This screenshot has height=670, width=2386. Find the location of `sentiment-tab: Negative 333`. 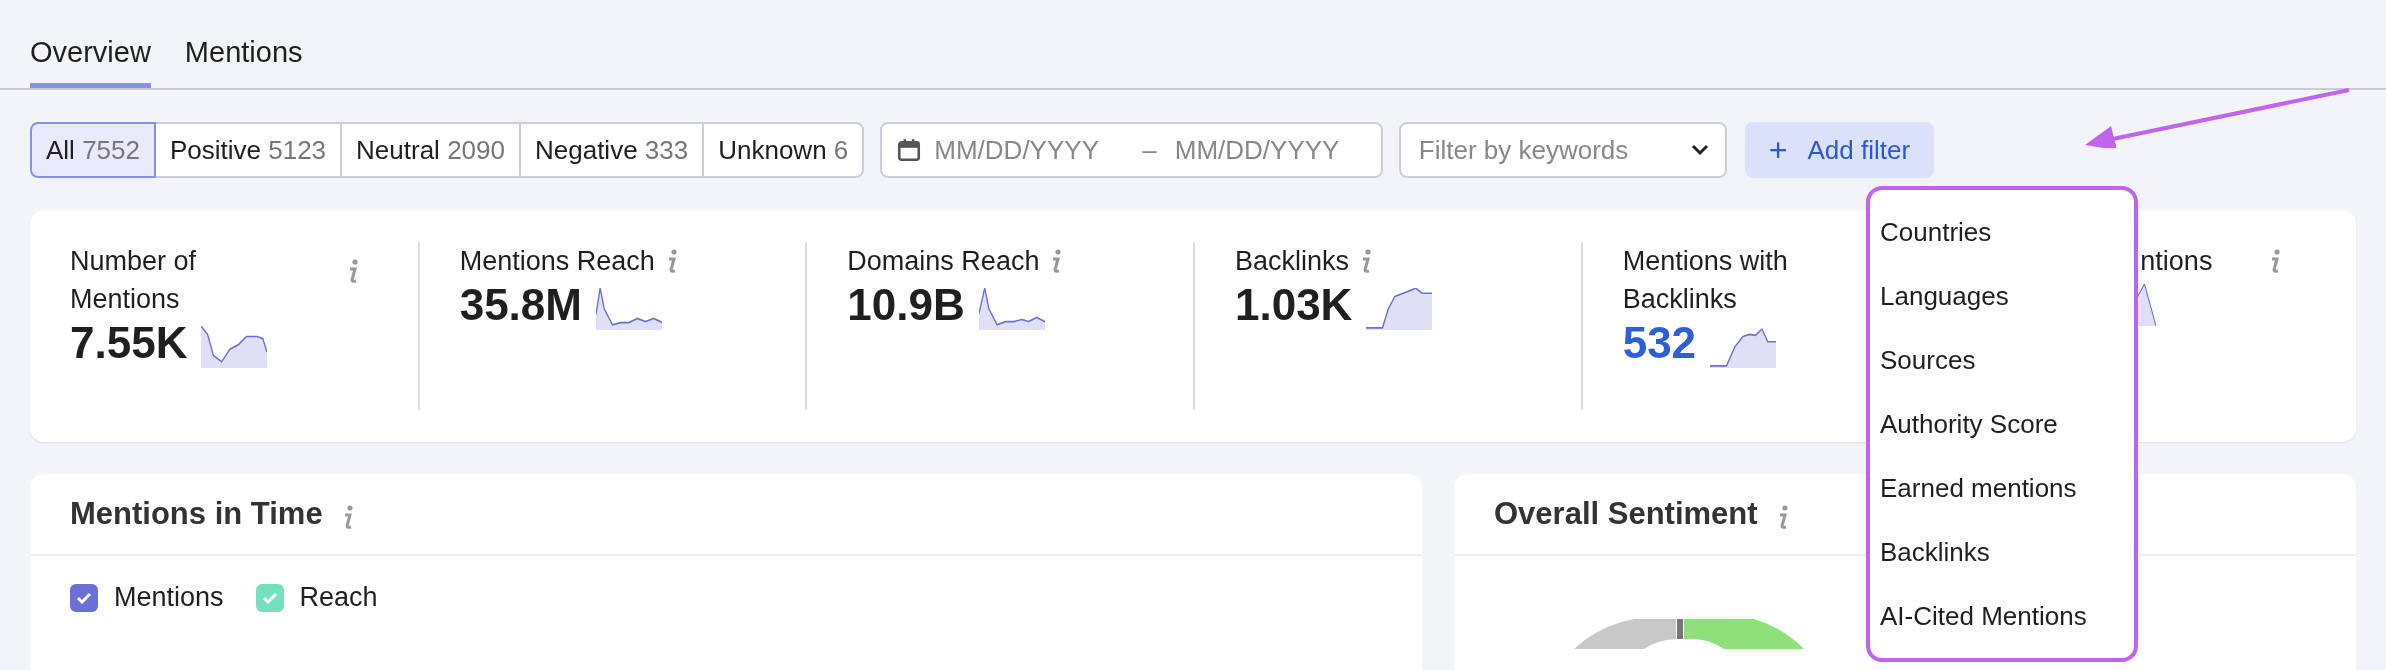

sentiment-tab: Negative 333 is located at coordinates (611, 150).